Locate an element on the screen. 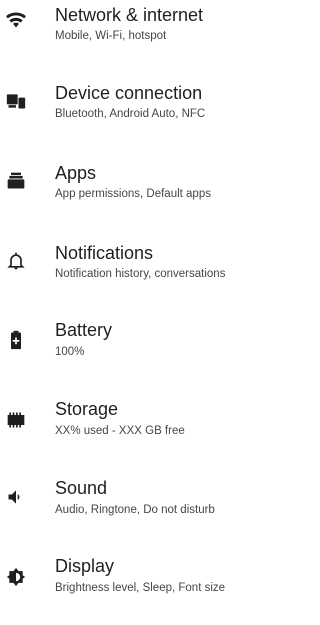 Image resolution: width=320 pixels, height=625 pixels. item-title: Storage is located at coordinates (87, 409).